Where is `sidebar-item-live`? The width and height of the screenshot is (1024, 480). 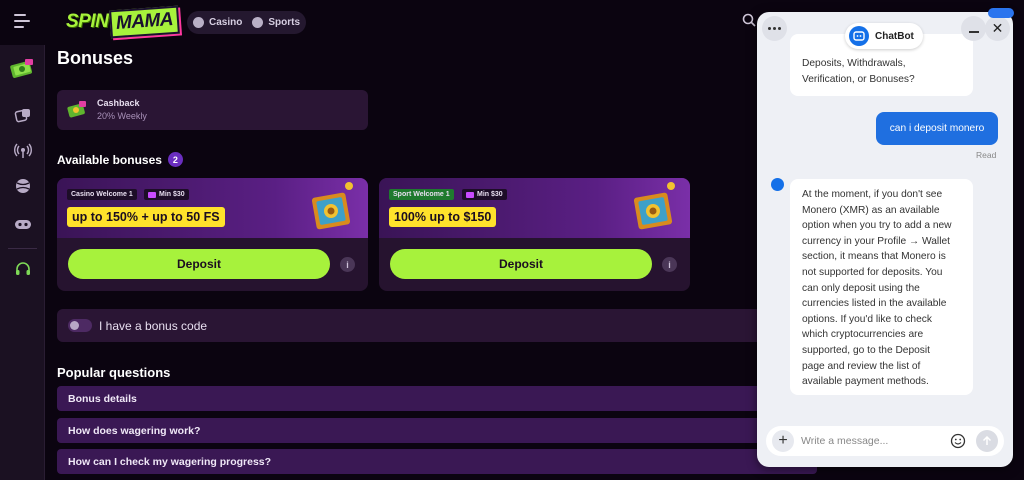 sidebar-item-live is located at coordinates (23, 151).